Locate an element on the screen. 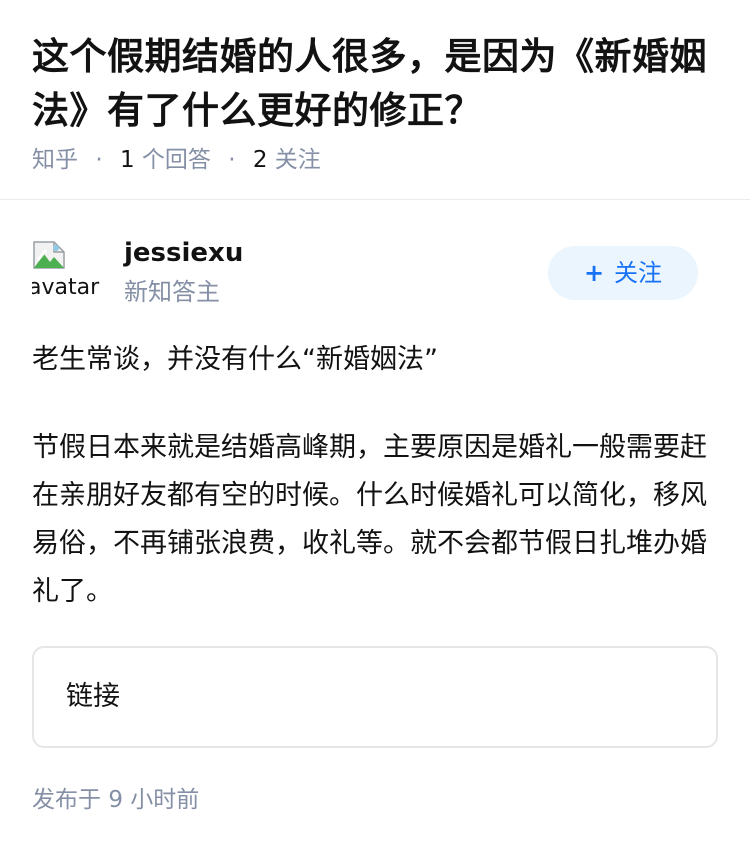 The image size is (750, 852). author-row: avatar jessiexu 新知答主 + 关注 is located at coordinates (375, 260).